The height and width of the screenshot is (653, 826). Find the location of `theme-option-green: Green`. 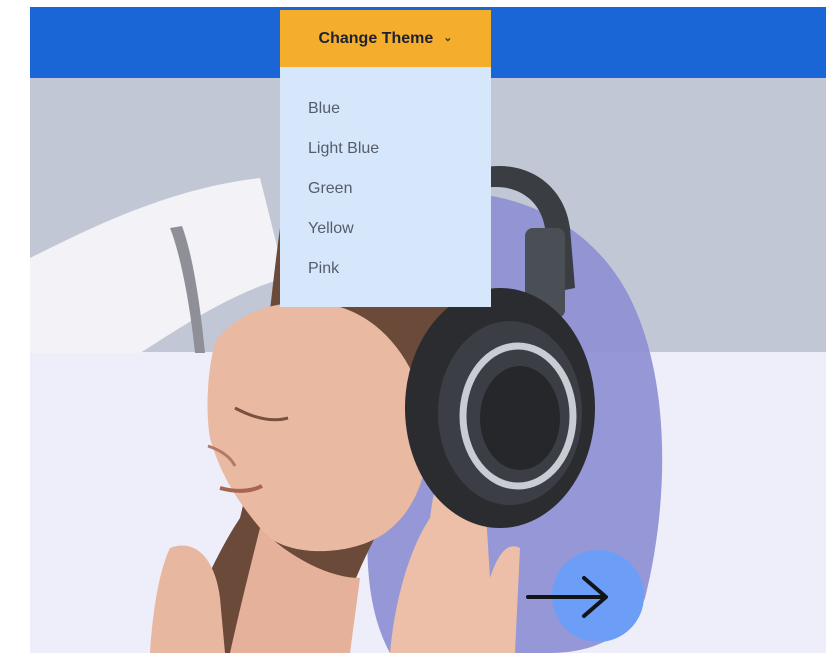

theme-option-green: Green is located at coordinates (399, 189).